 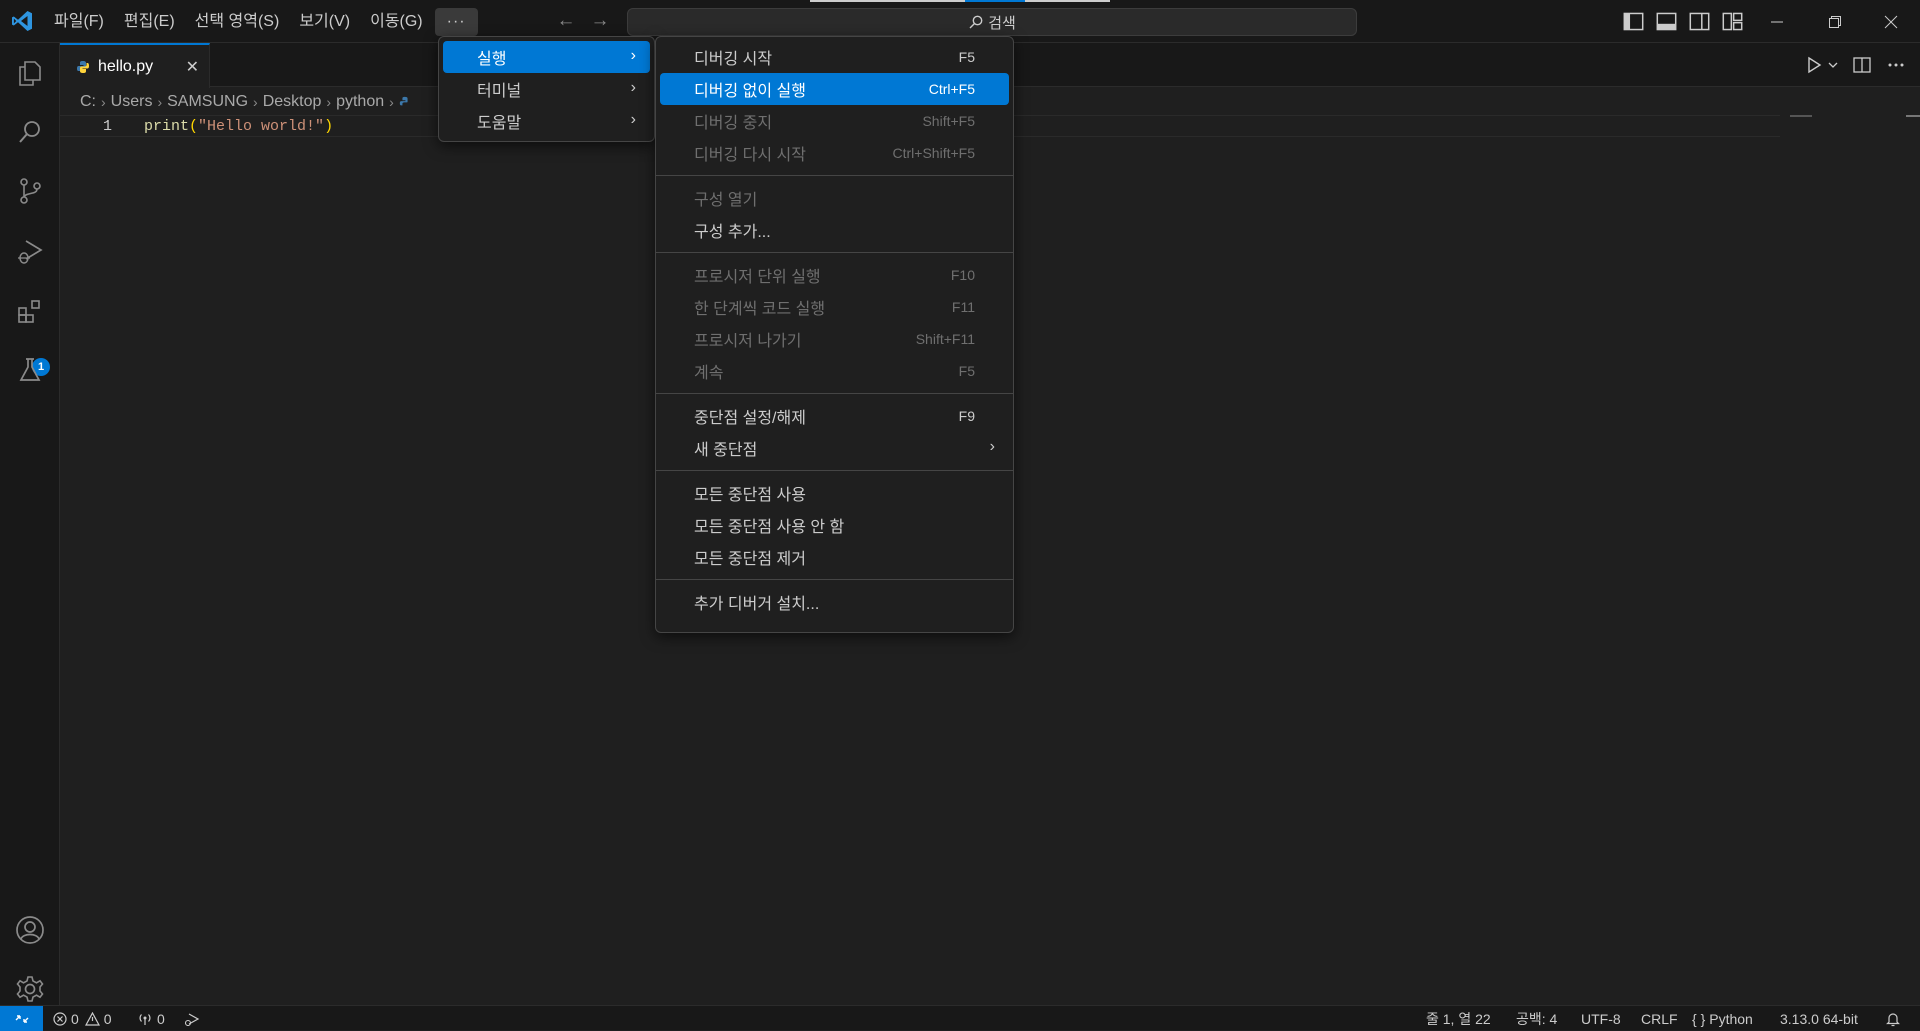 I want to click on code-text: print("Hello world!"), so click(x=238, y=126).